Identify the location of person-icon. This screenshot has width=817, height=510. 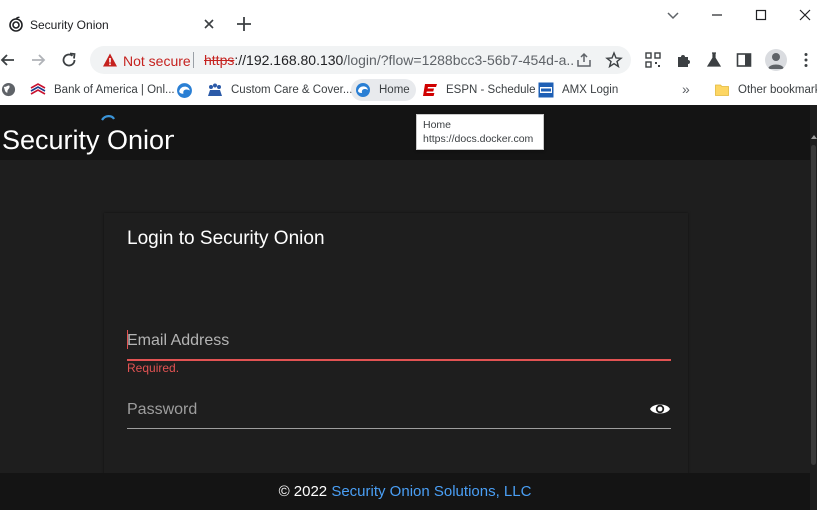
(776, 61).